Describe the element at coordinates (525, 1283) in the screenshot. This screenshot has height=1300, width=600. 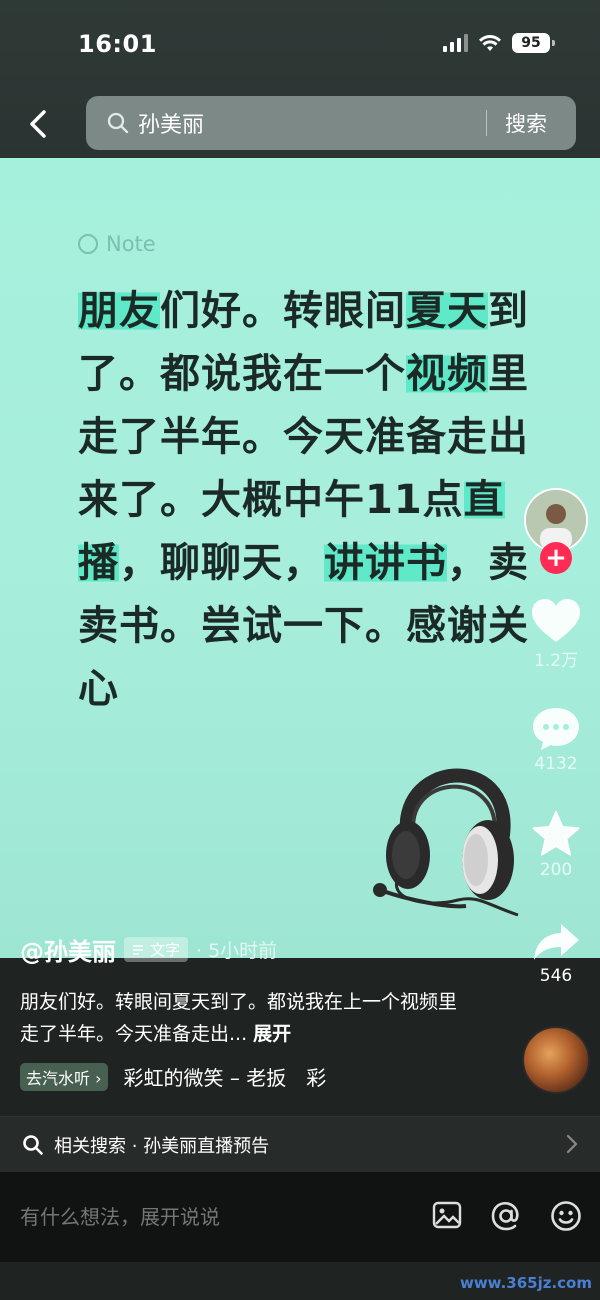
I see `watermark: www.365jz.com` at that location.